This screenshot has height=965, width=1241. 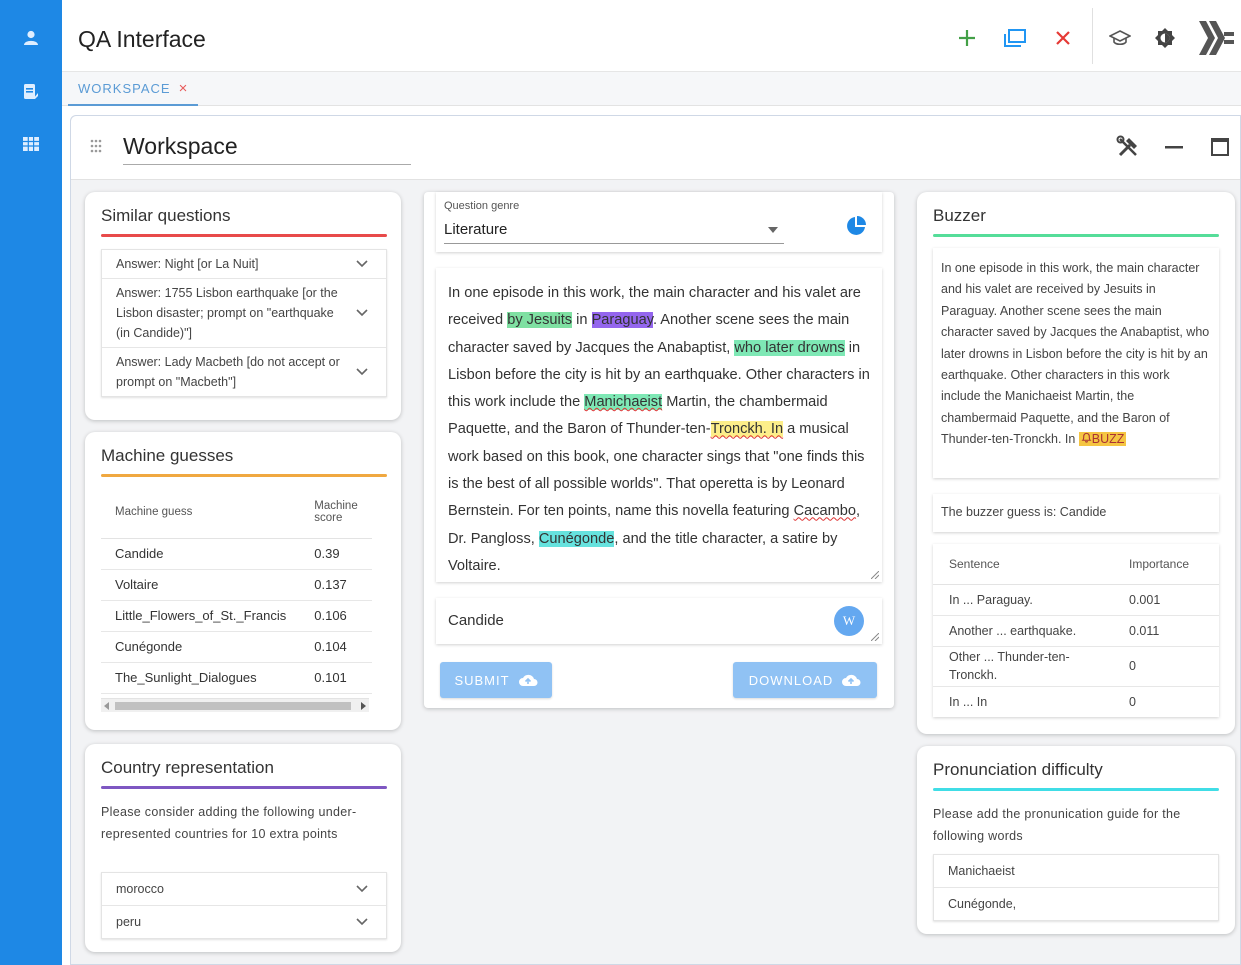 What do you see at coordinates (1086, 438) in the screenshot?
I see `bell-icon` at bounding box center [1086, 438].